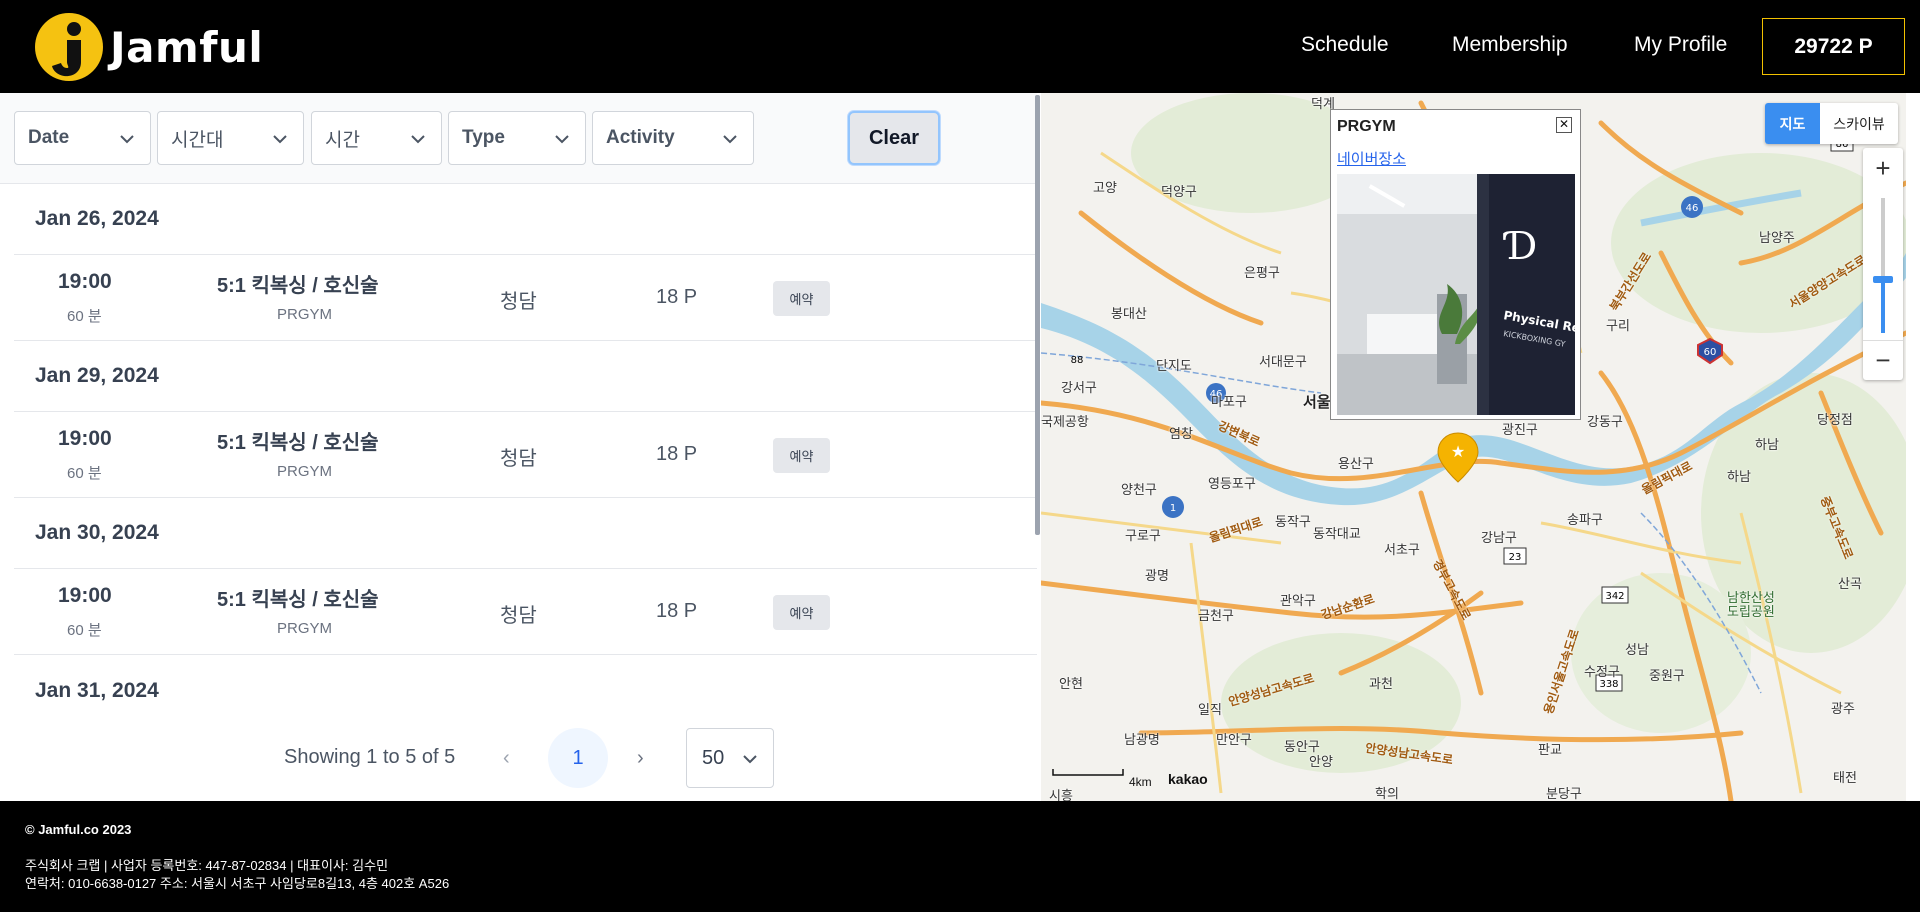  Describe the element at coordinates (1564, 793) in the screenshot. I see `map-label: 분당구` at that location.